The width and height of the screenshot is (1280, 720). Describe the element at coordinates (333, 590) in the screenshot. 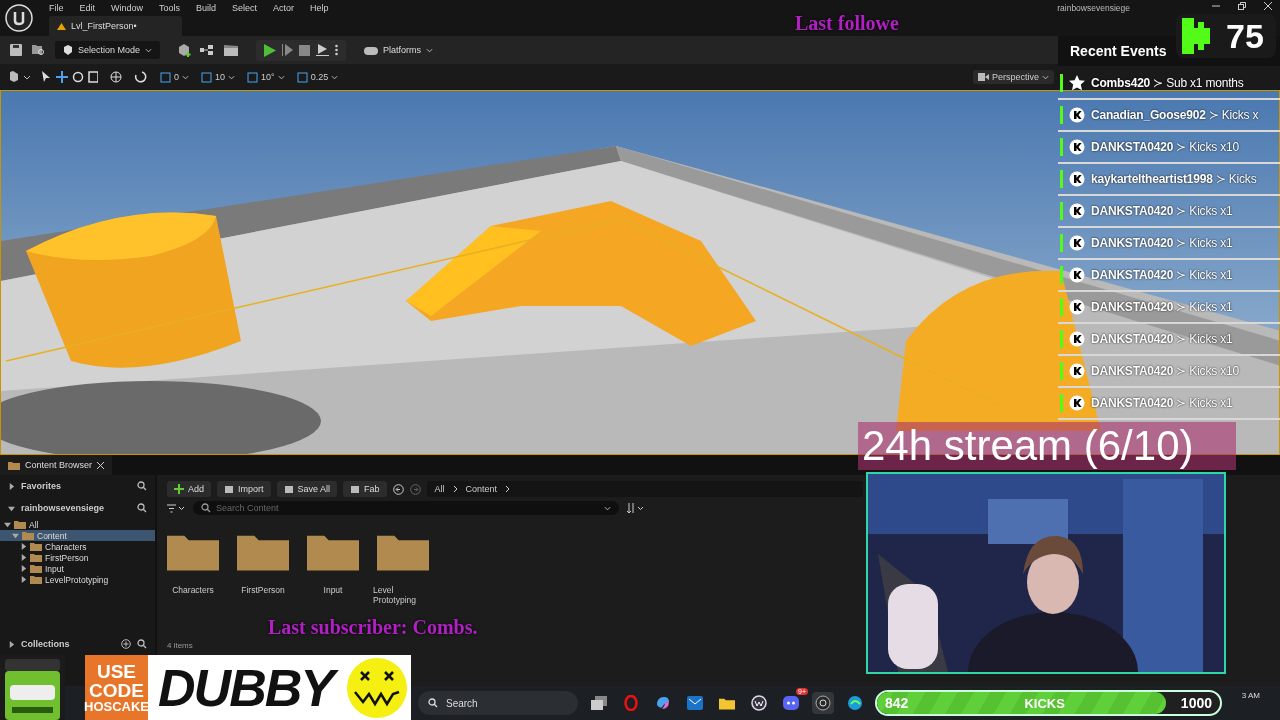

I see `folder-label: Input` at that location.